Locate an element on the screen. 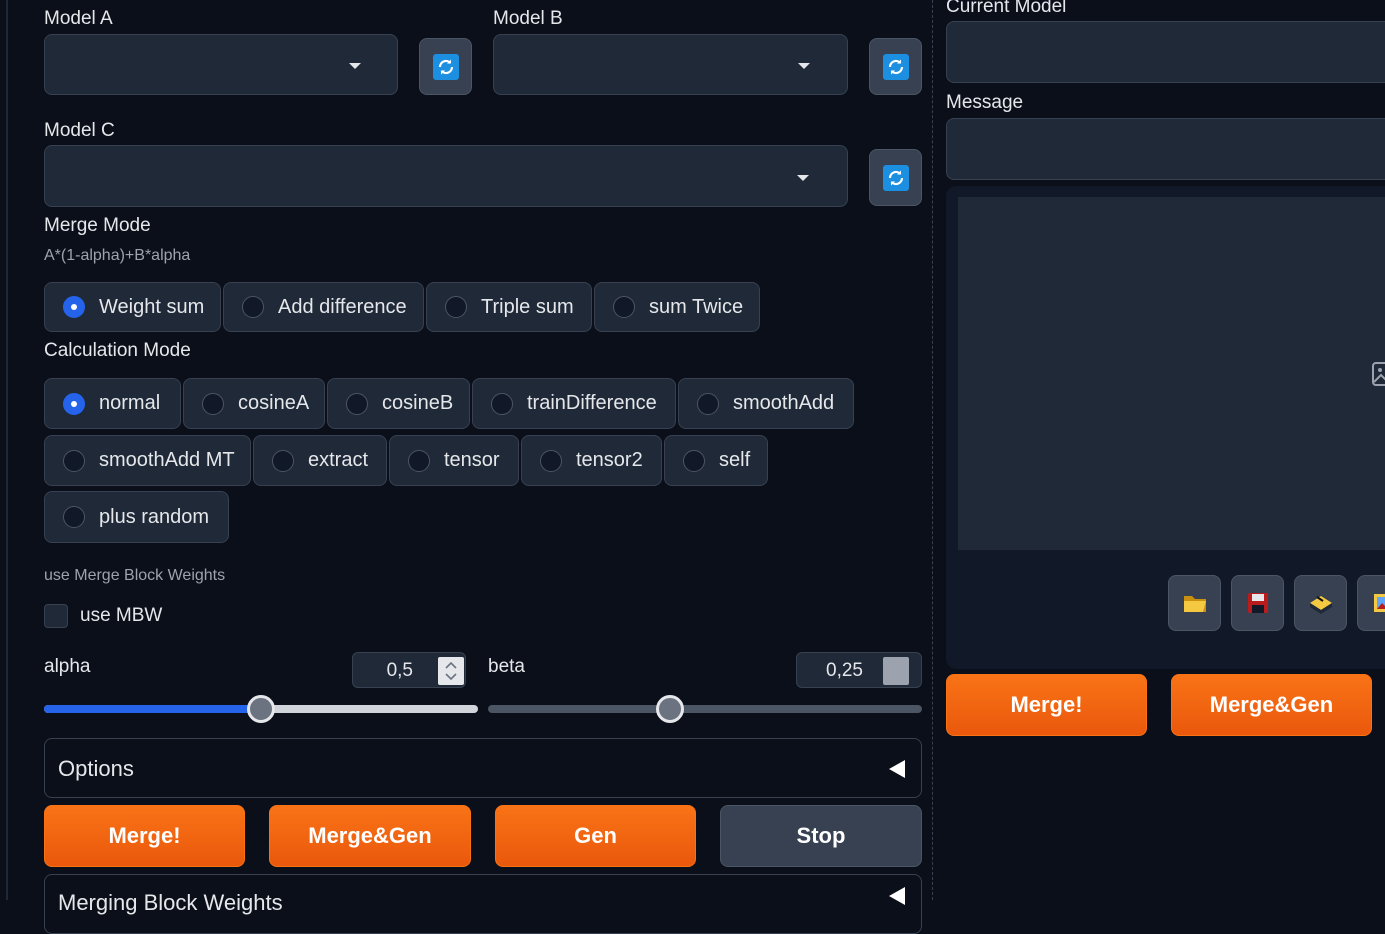 This screenshot has height=934, width=1385. calc-mode-option-normal: normal is located at coordinates (112, 403).